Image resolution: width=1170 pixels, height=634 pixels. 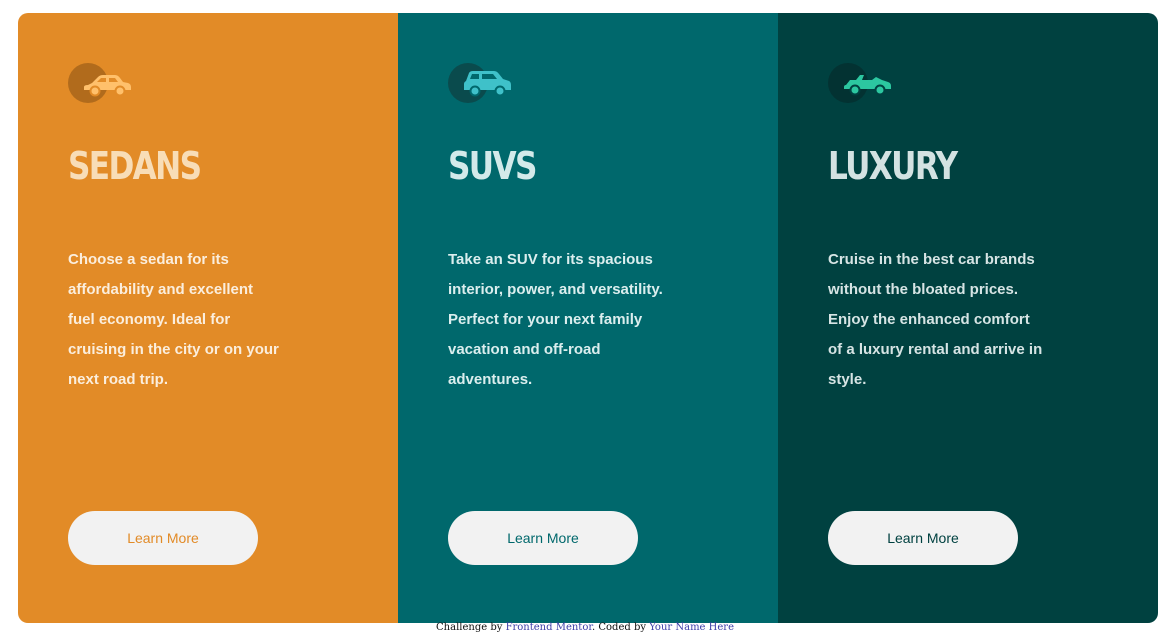 I want to click on luxury-car-glyph, so click(x=867, y=85).